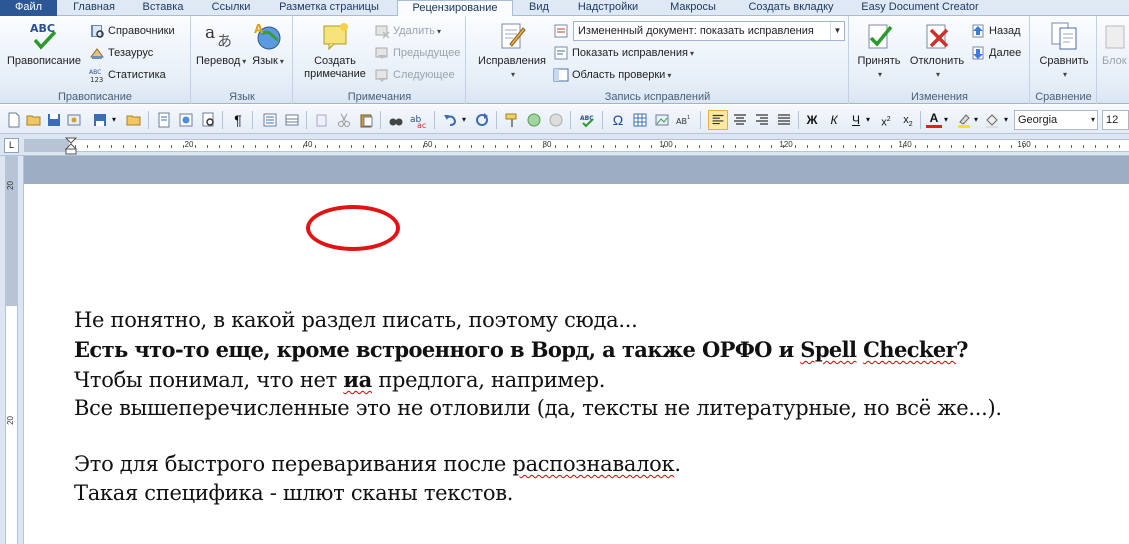 The image size is (1129, 544). Describe the element at coordinates (618, 120) in the screenshot. I see `insert-symbol-omega-icon: Ω` at that location.